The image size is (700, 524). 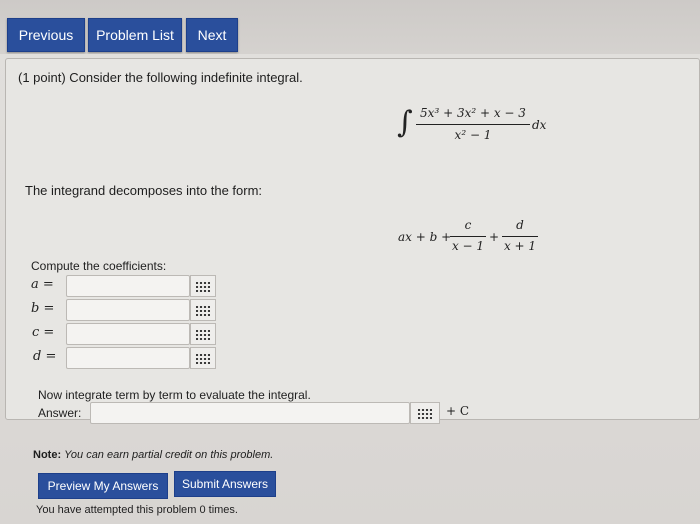 I want to click on decomp-prefix: ax + b +, so click(x=425, y=237).